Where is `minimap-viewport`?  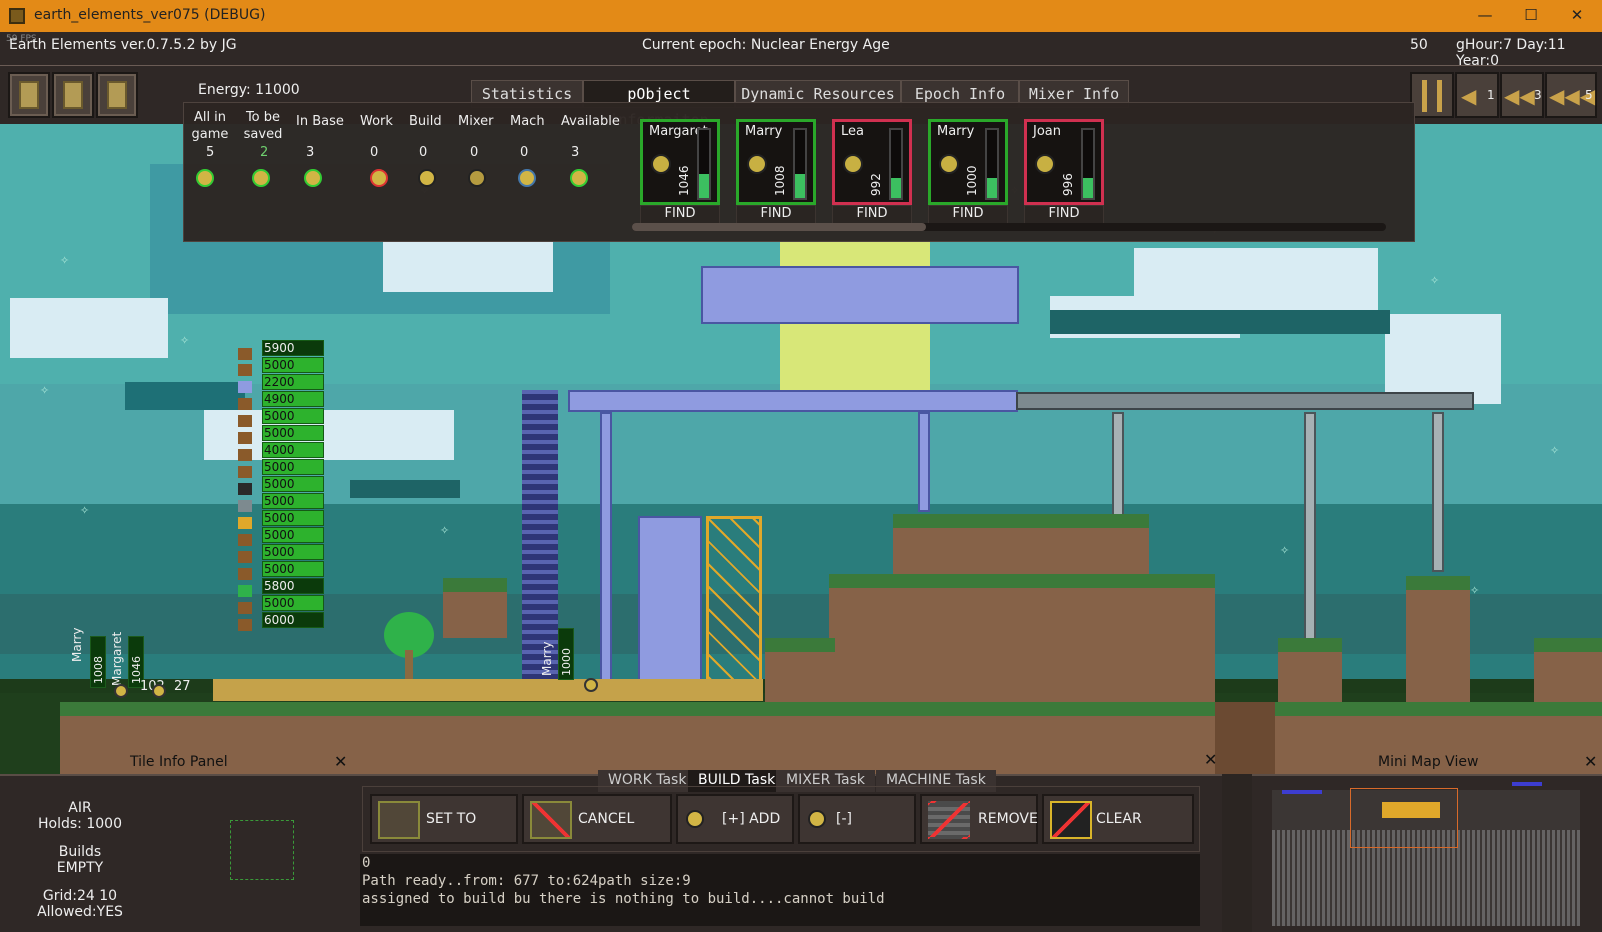 minimap-viewport is located at coordinates (1404, 818).